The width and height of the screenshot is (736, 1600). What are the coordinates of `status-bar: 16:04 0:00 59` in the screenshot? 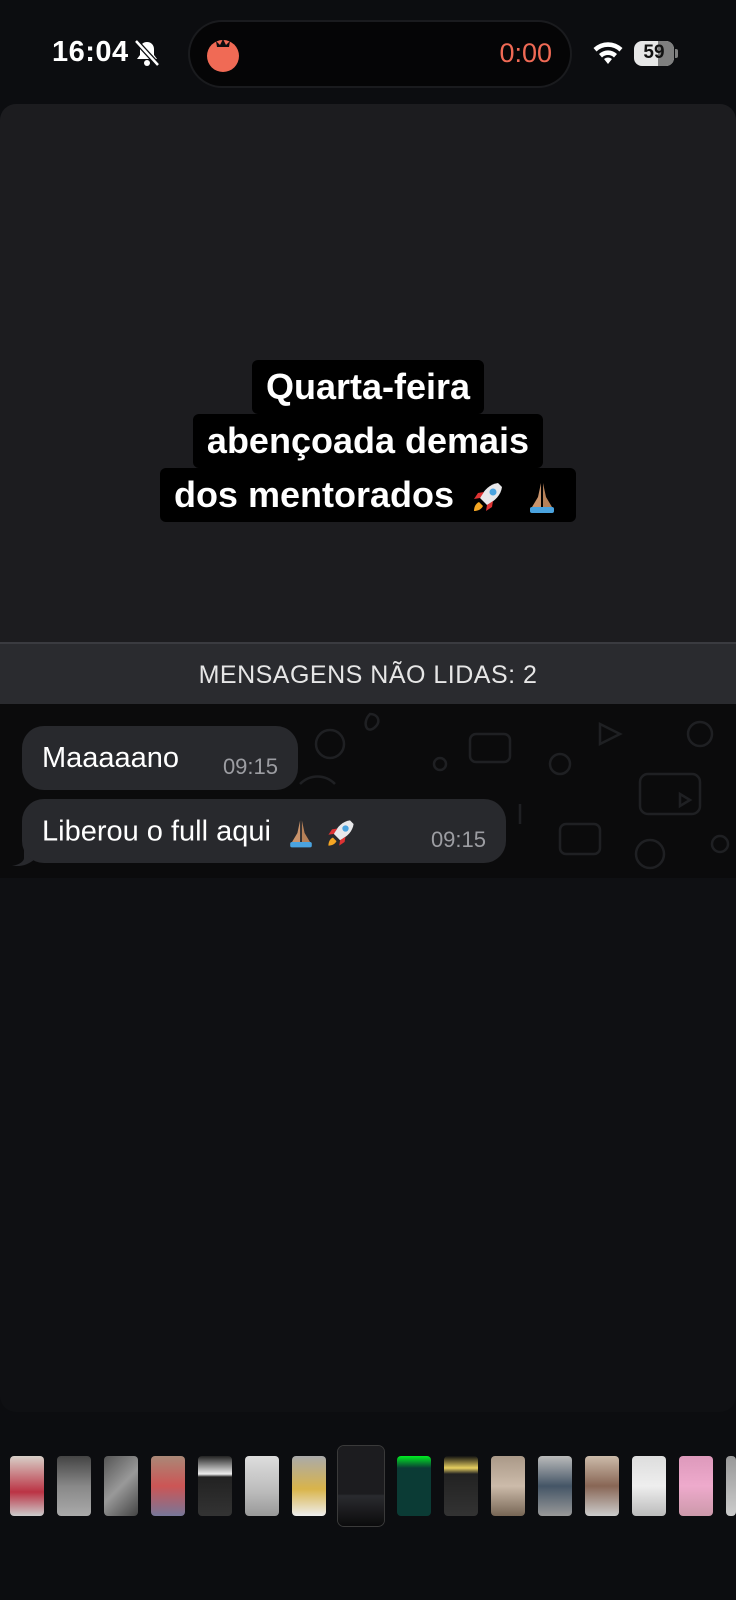 It's located at (368, 52).